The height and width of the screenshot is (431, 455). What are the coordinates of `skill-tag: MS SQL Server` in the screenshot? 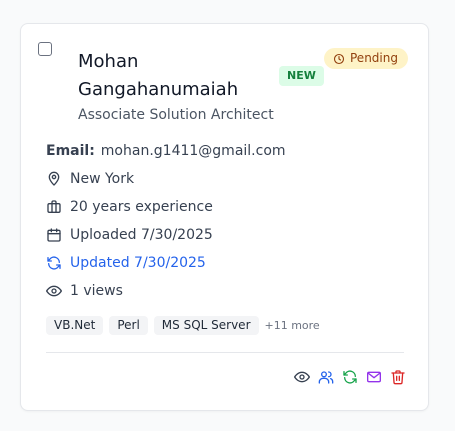 It's located at (206, 325).